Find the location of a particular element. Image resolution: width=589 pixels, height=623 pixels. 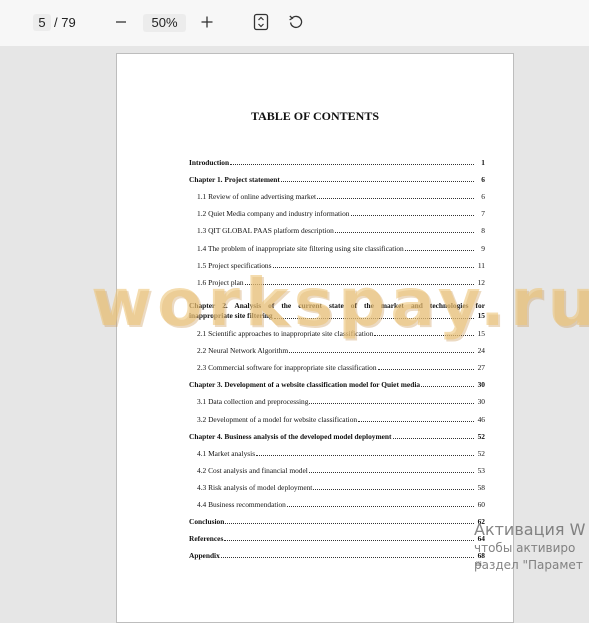

toc-entry: Introduction 1 is located at coordinates (337, 158).